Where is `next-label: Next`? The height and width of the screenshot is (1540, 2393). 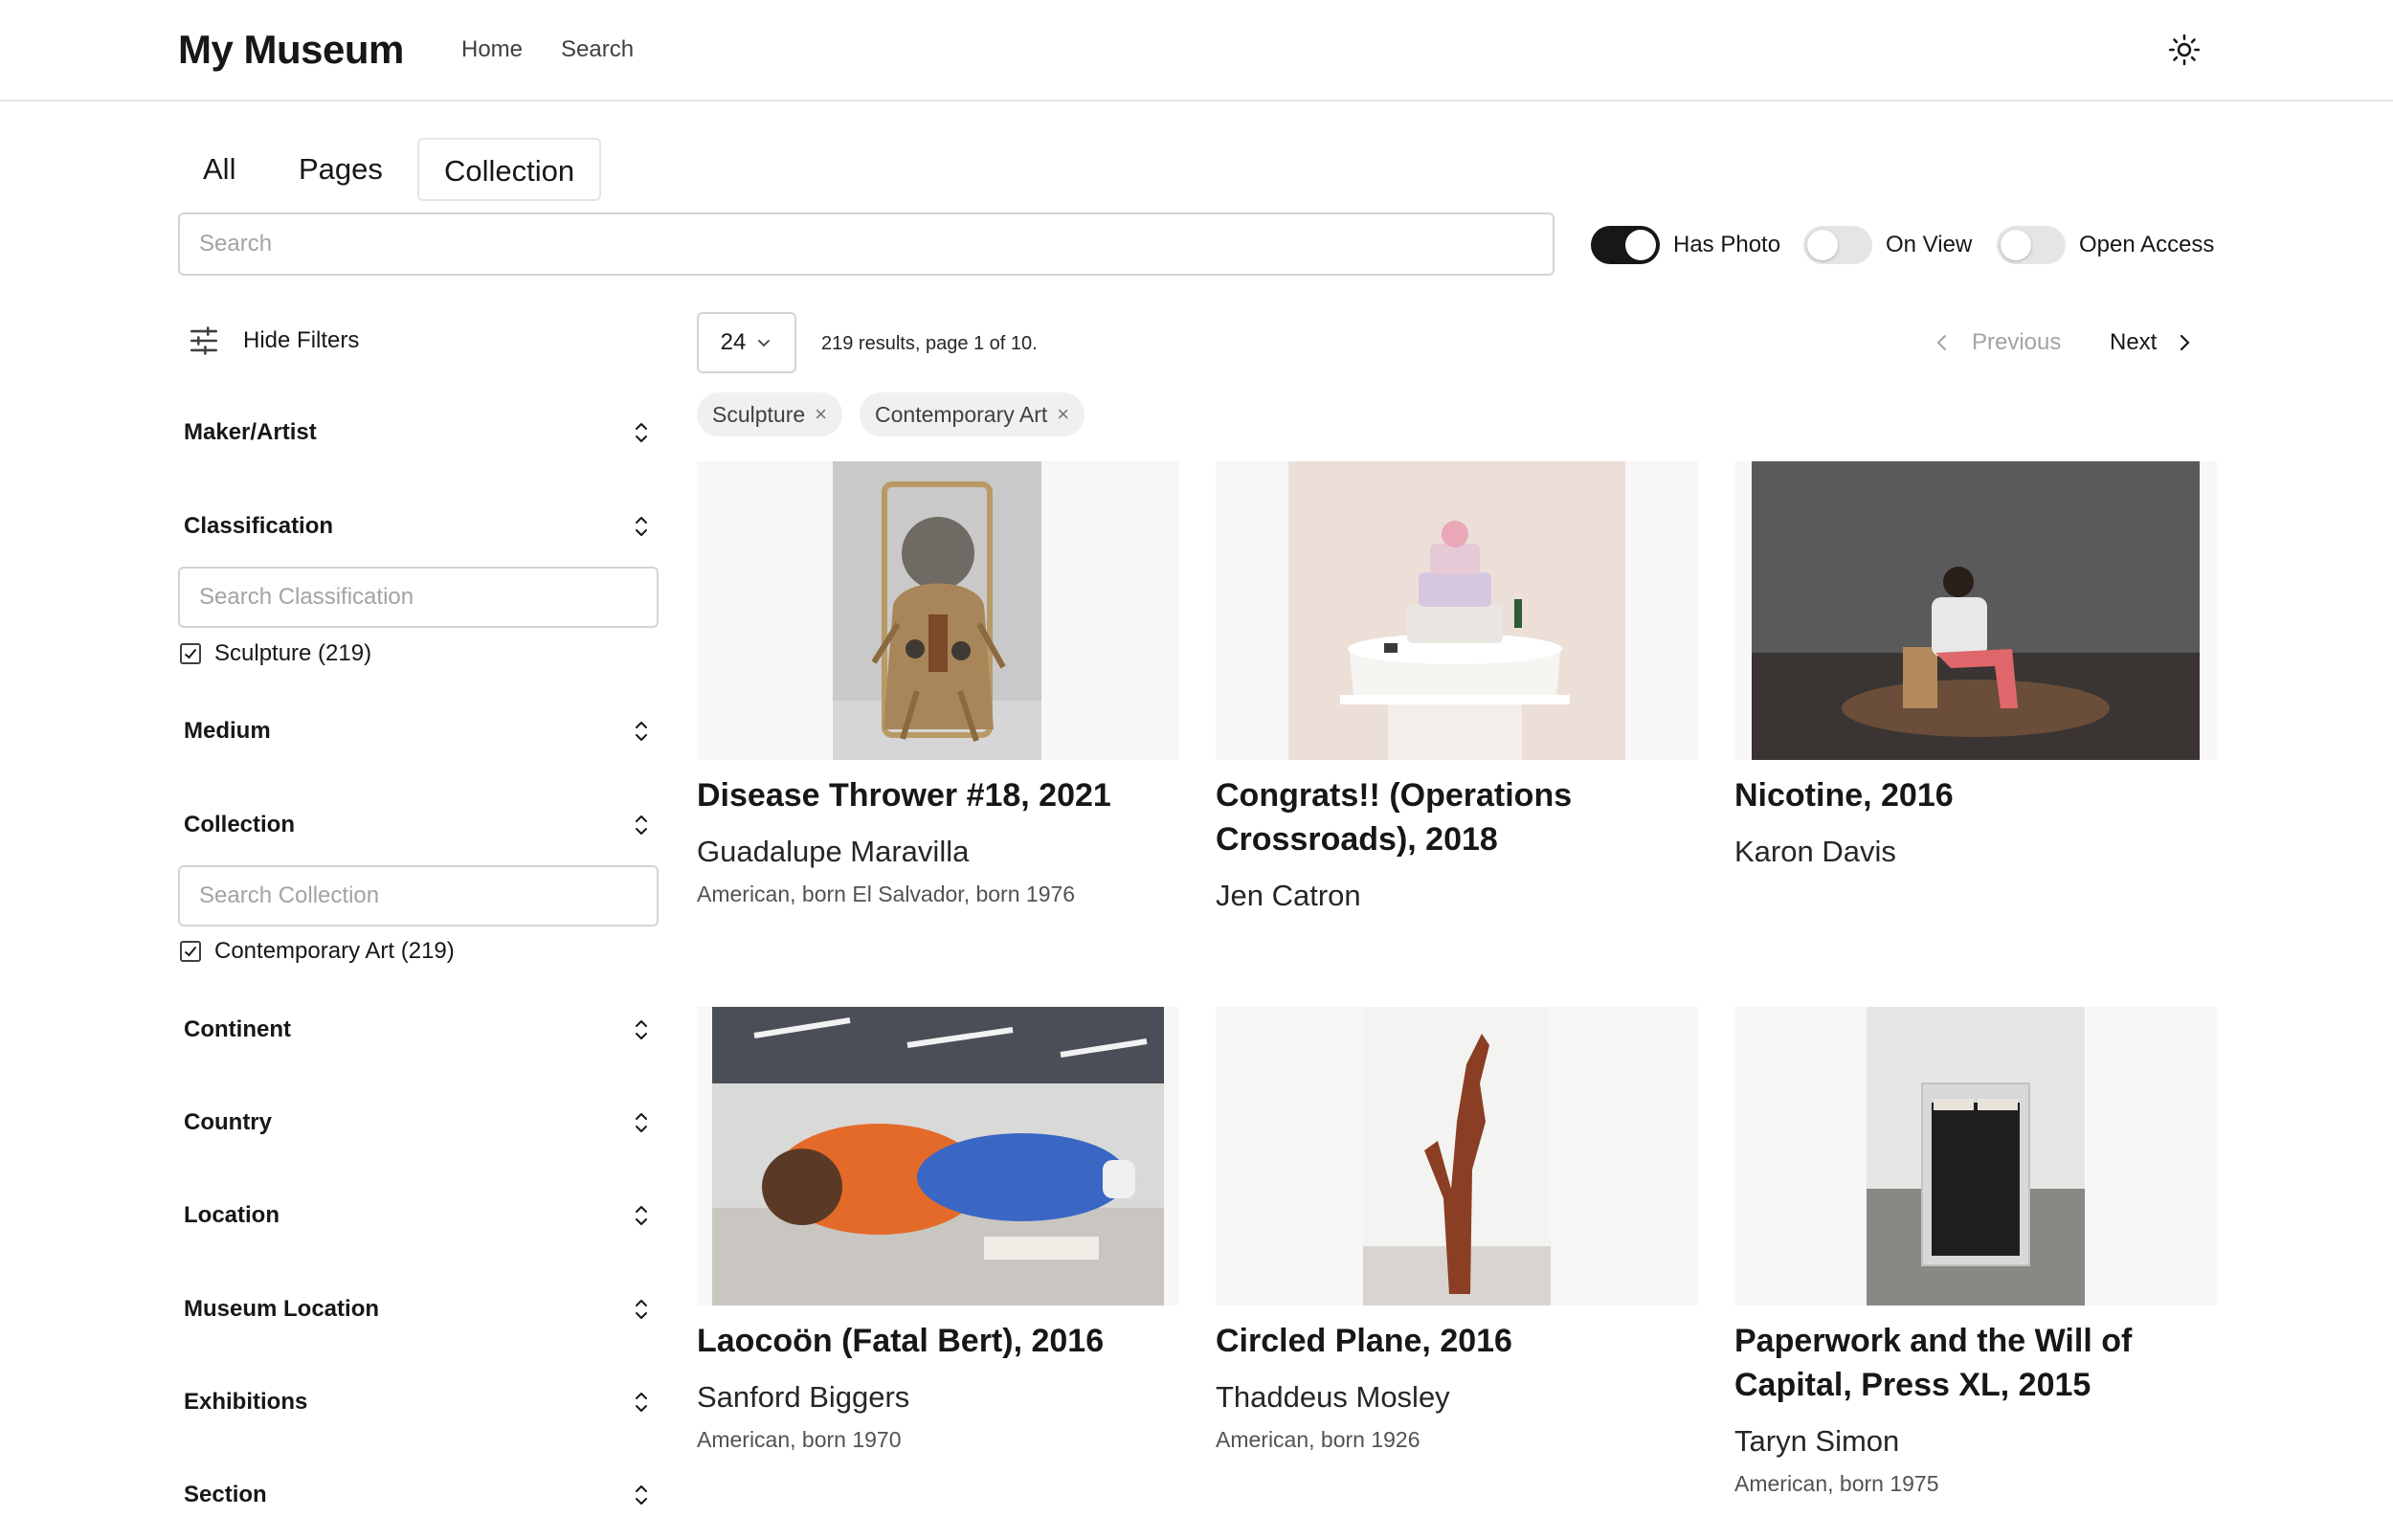
next-label: Next is located at coordinates (2134, 342).